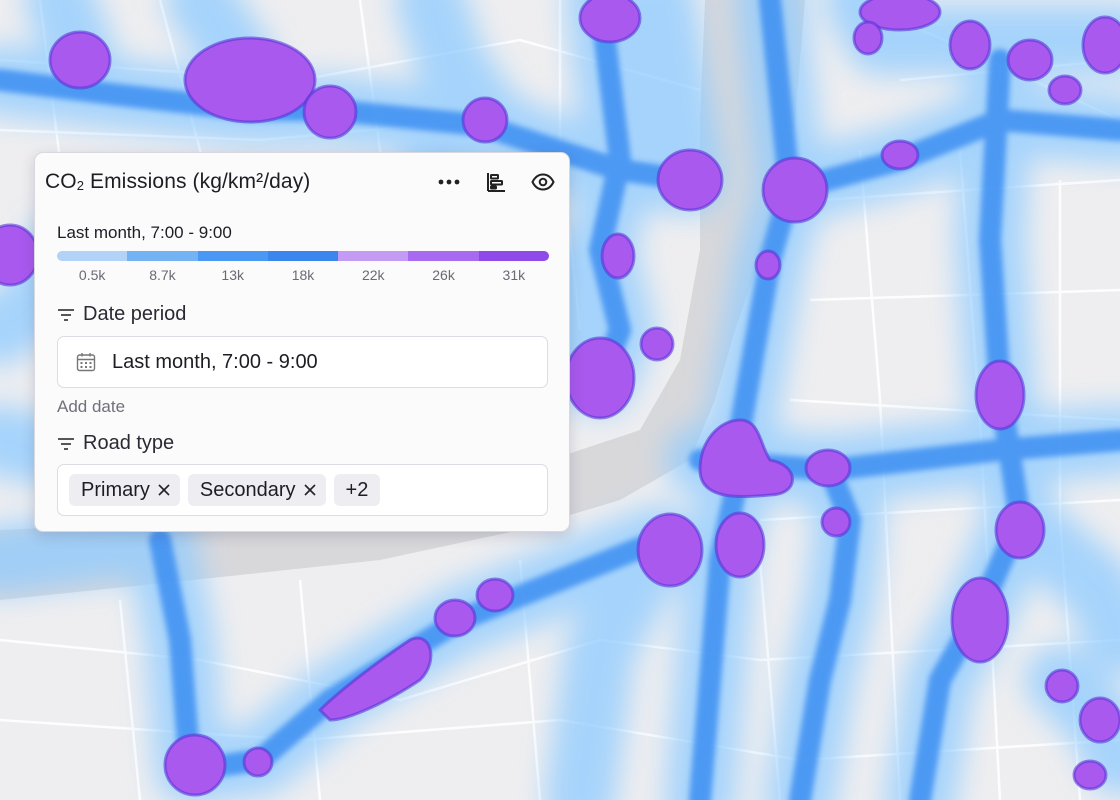  Describe the element at coordinates (443, 275) in the screenshot. I see `legend-tick-label: 26k` at that location.